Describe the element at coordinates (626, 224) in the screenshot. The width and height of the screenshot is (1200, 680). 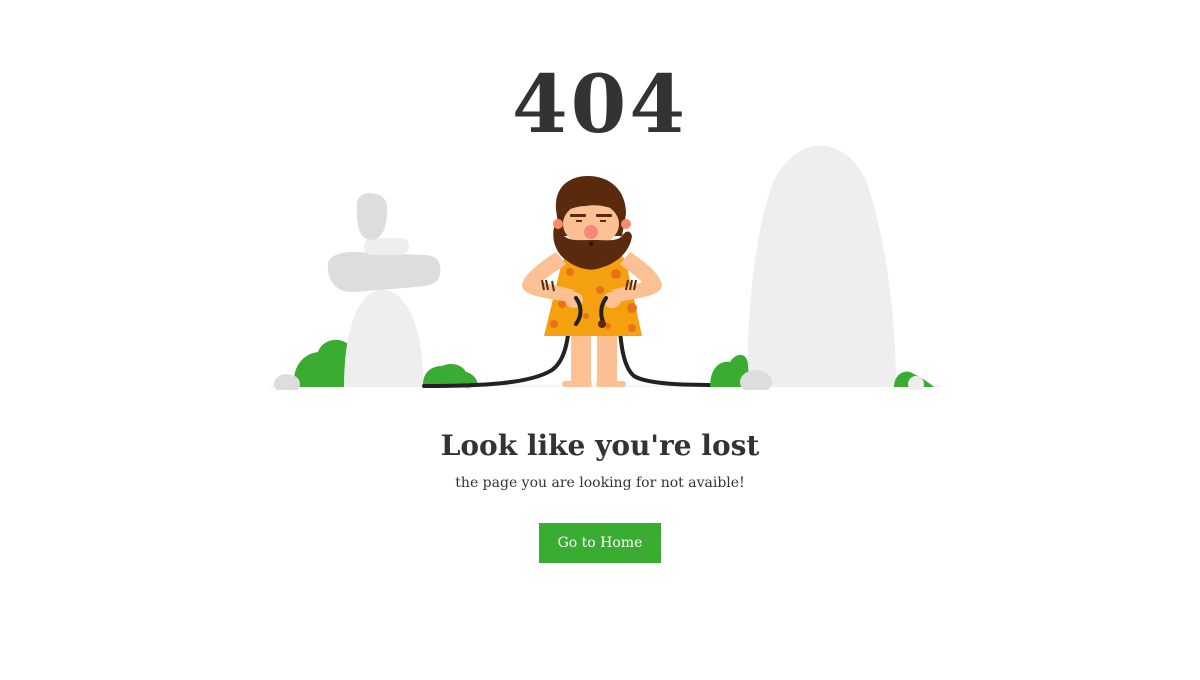
I see `caveman-right-ear` at that location.